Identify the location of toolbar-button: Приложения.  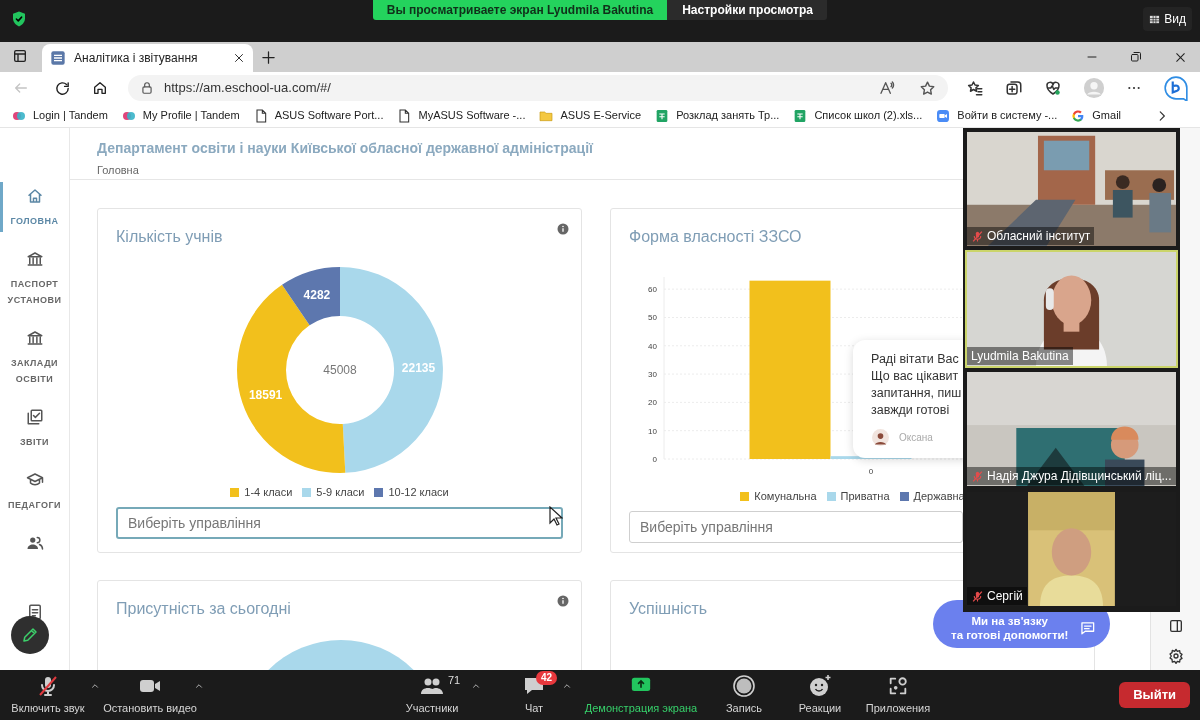
(898, 695).